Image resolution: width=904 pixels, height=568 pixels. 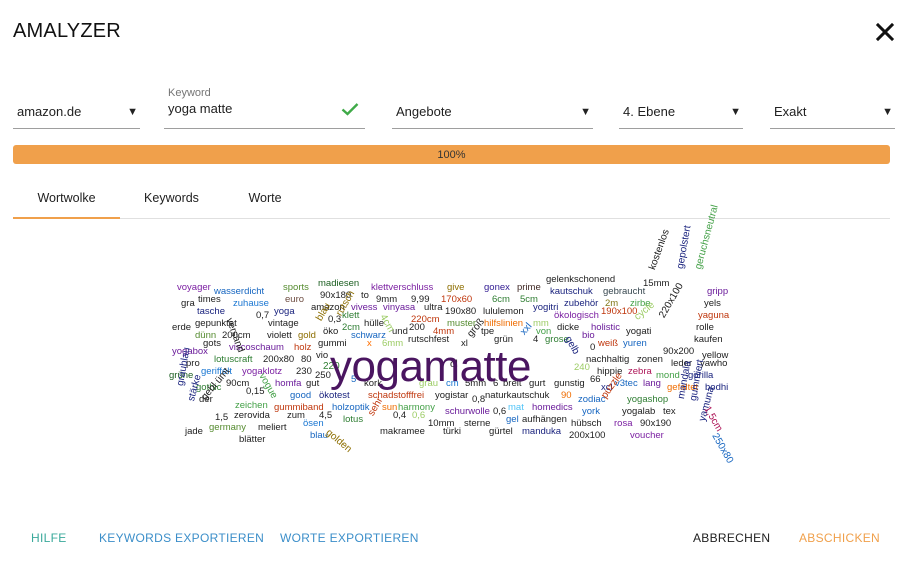 What do you see at coordinates (517, 395) in the screenshot?
I see `cloud-word: naturkautschuk` at bounding box center [517, 395].